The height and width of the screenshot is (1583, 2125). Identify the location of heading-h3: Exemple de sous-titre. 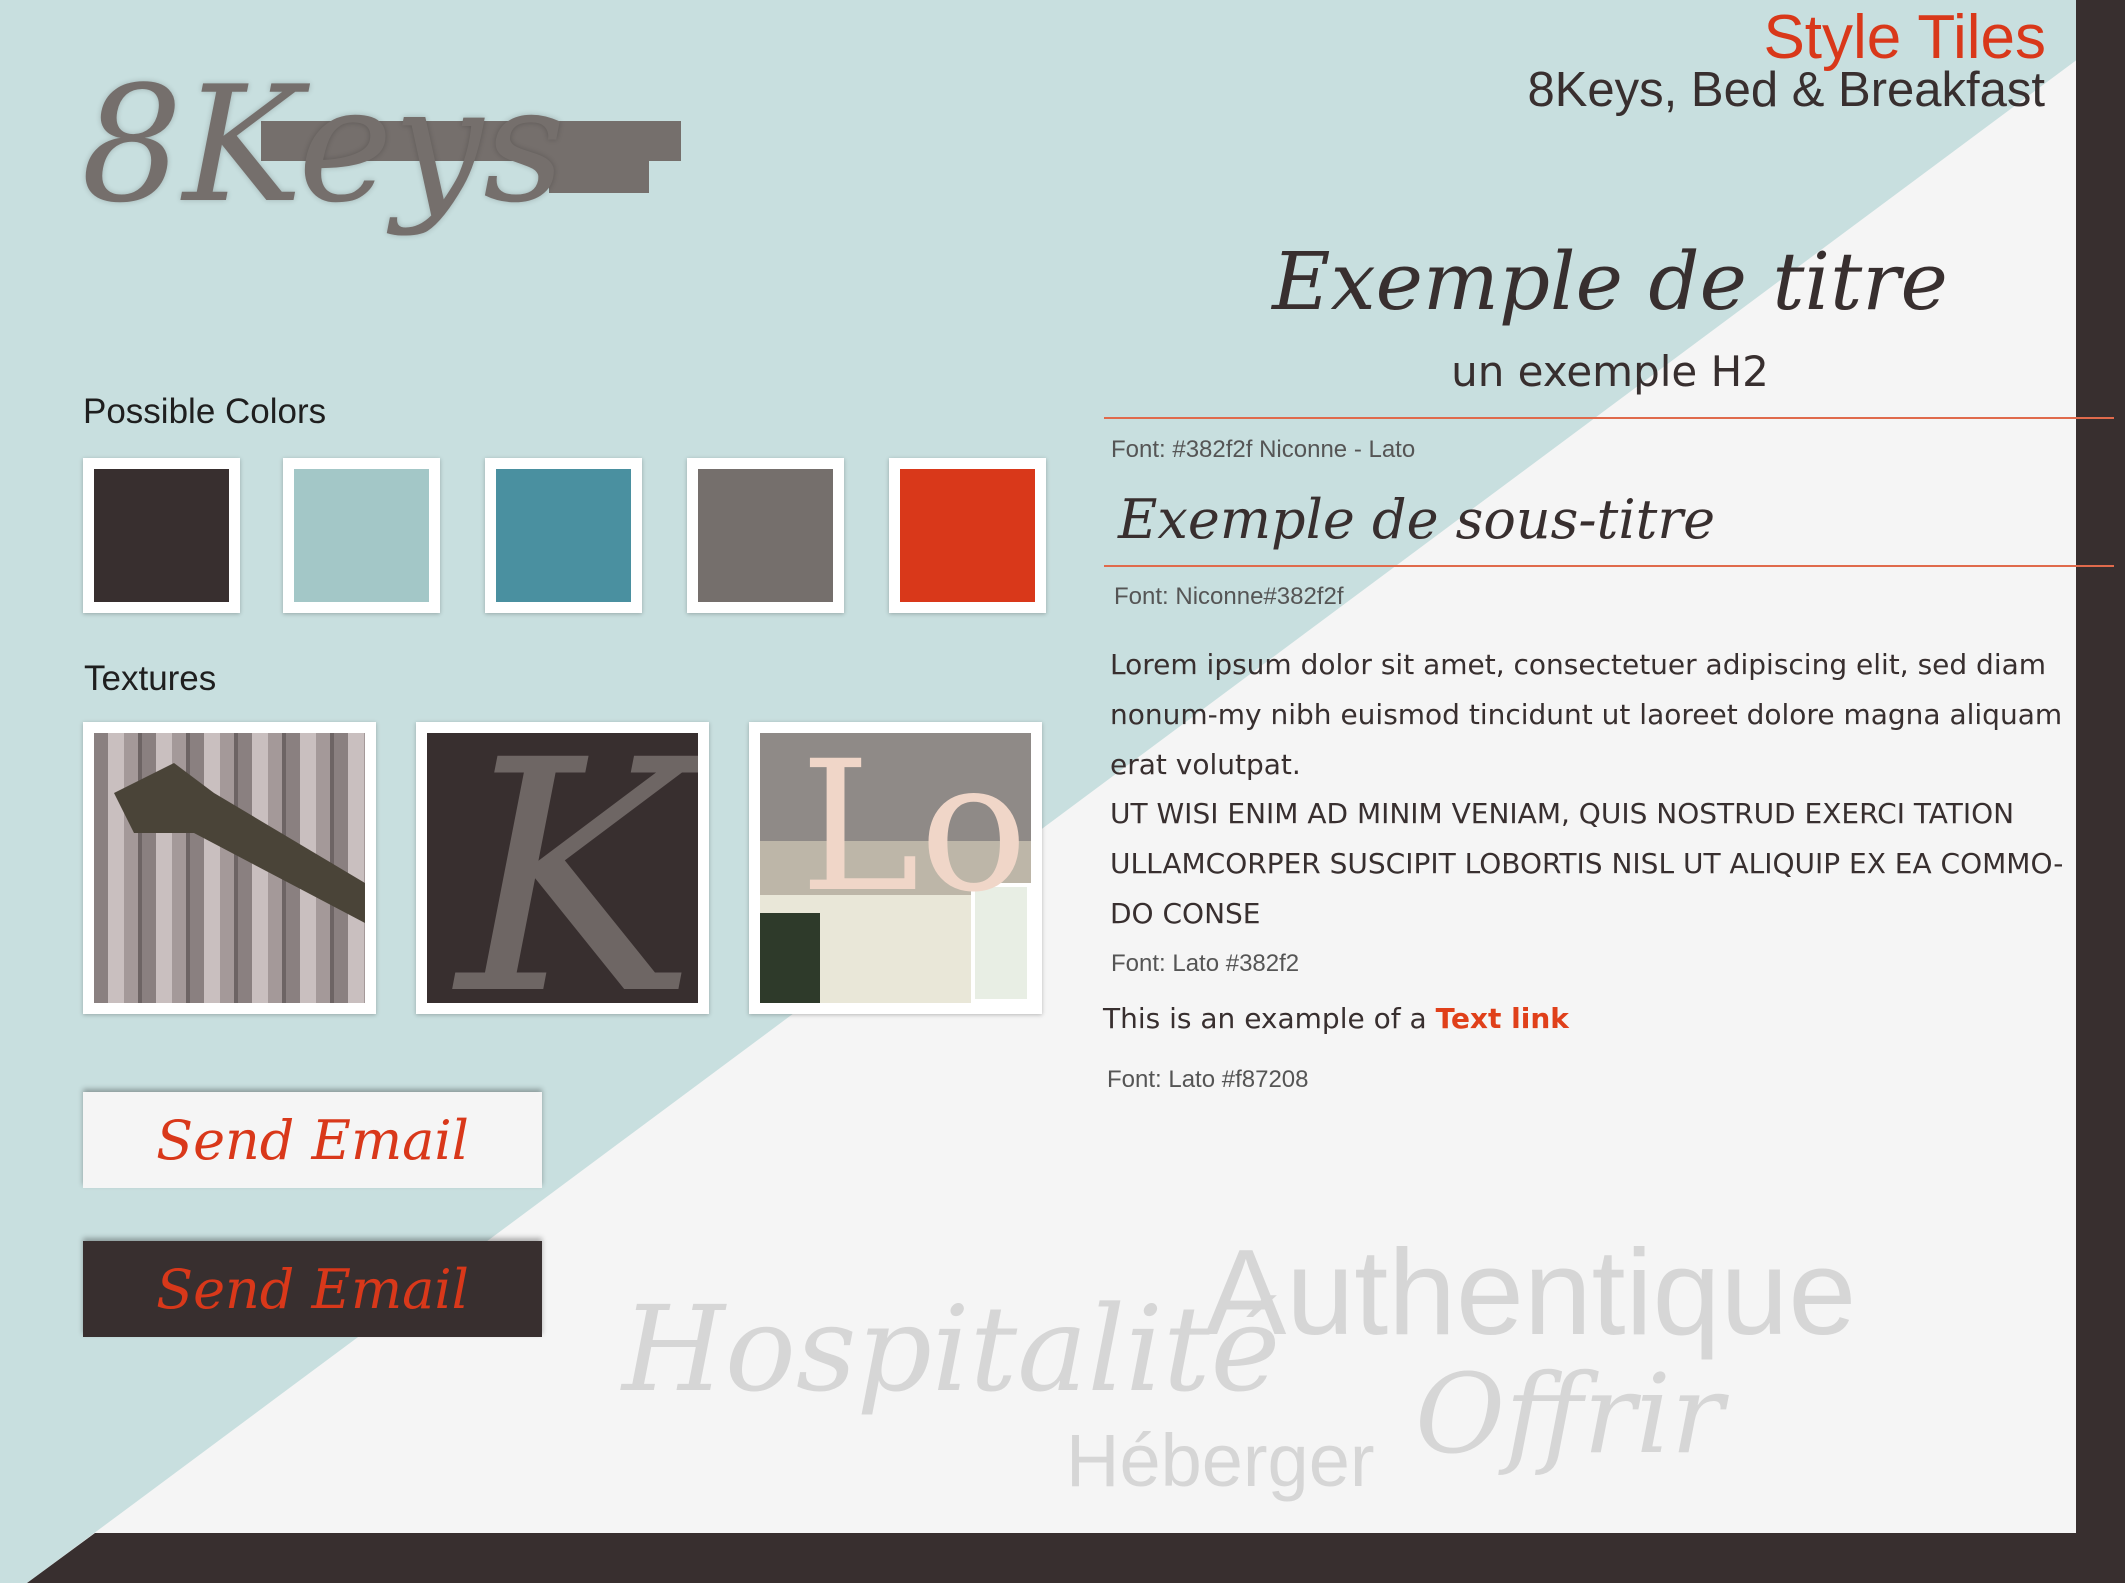
(1417, 519).